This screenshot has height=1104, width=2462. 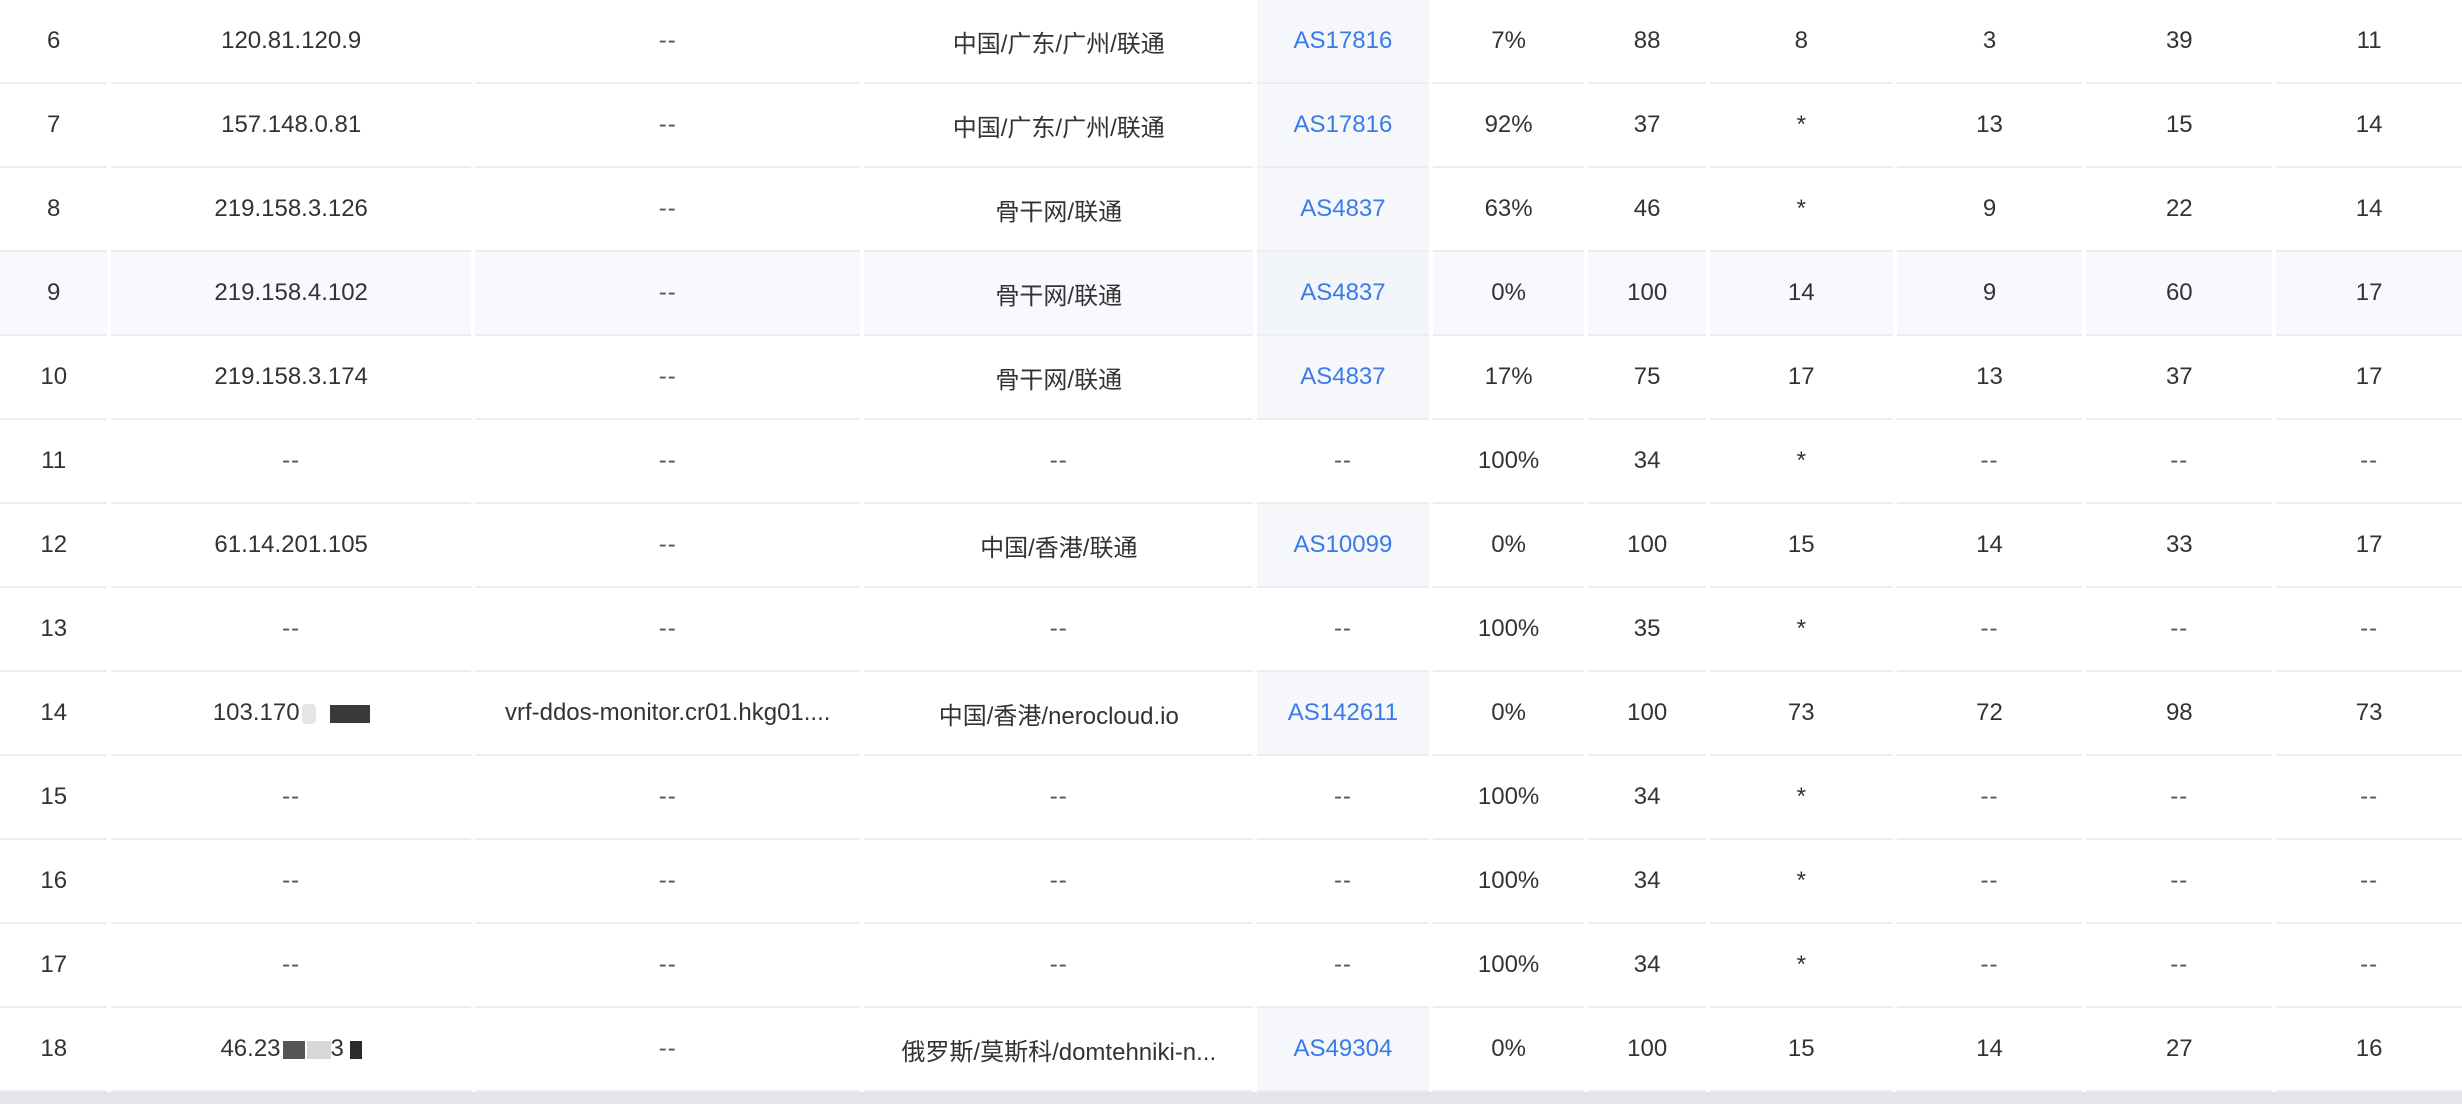 What do you see at coordinates (2179, 378) in the screenshot?
I see `worst-cell: 37` at bounding box center [2179, 378].